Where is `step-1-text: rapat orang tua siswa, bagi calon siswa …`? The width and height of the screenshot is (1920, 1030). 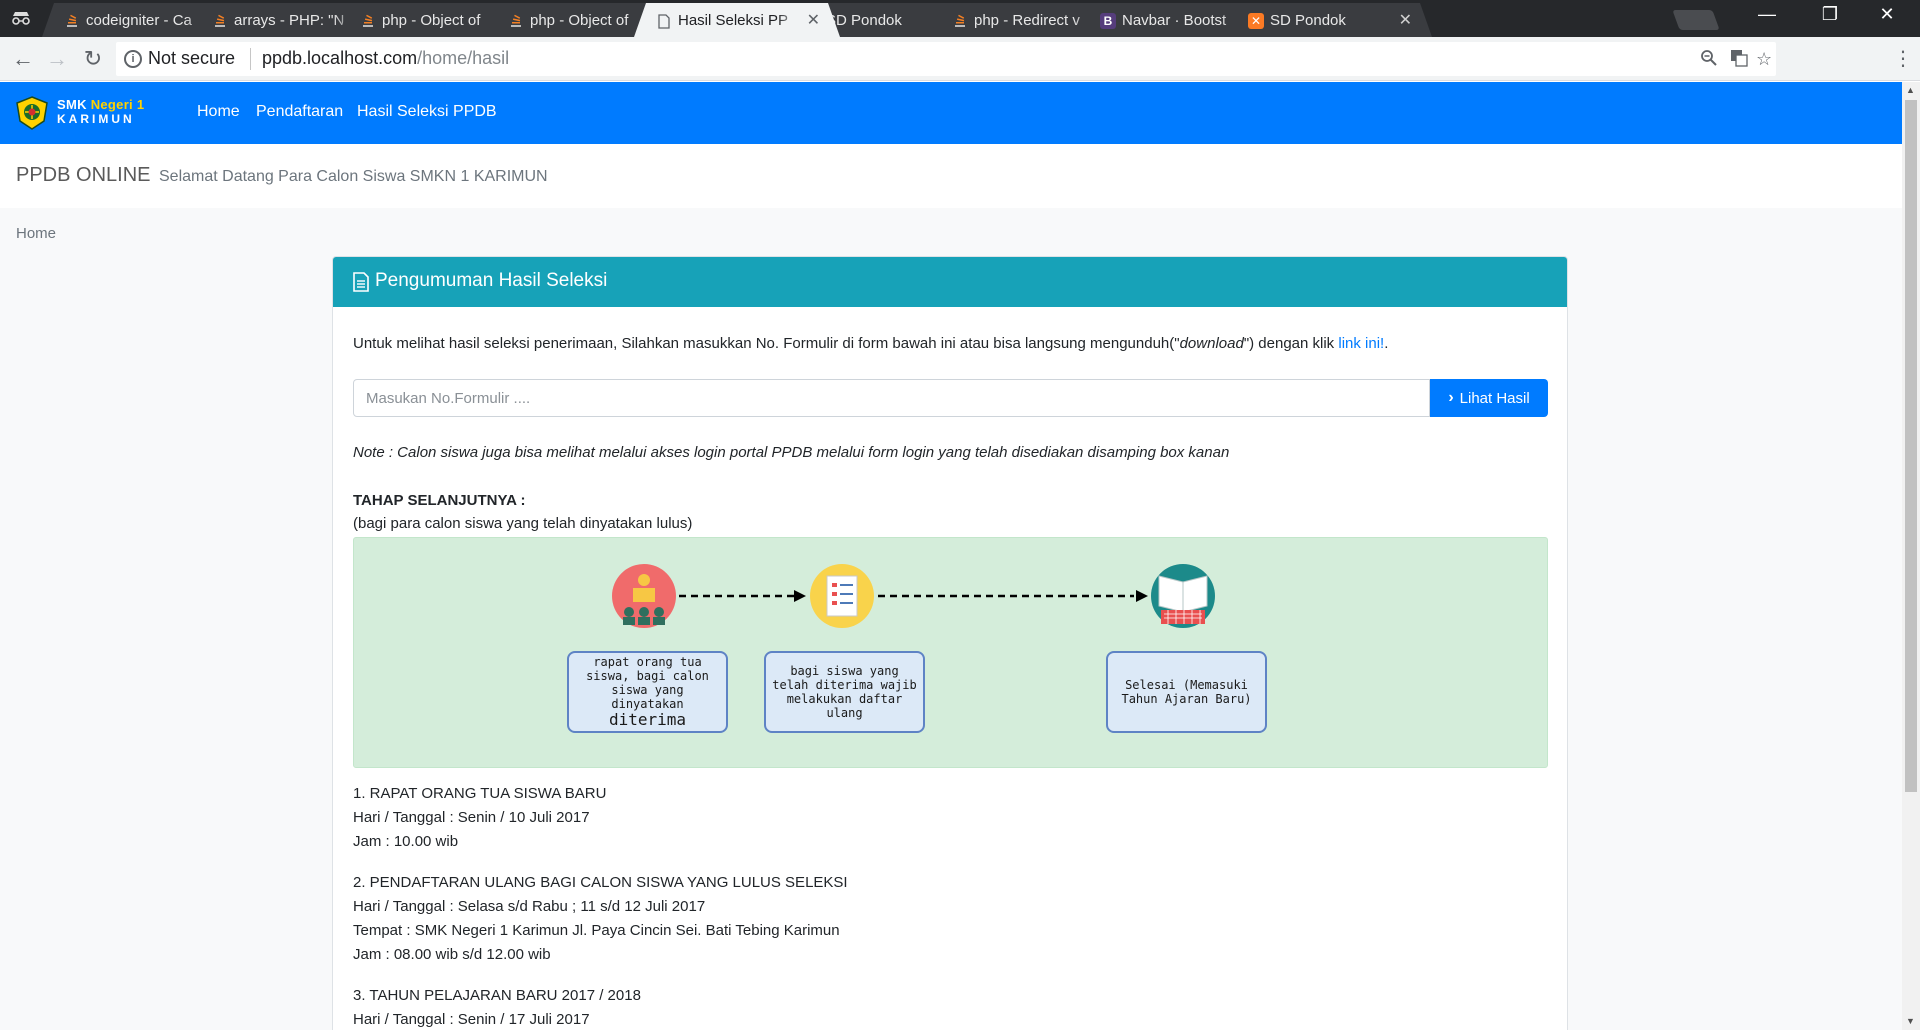 step-1-text: rapat orang tua siswa, bagi calon siswa … is located at coordinates (647, 683).